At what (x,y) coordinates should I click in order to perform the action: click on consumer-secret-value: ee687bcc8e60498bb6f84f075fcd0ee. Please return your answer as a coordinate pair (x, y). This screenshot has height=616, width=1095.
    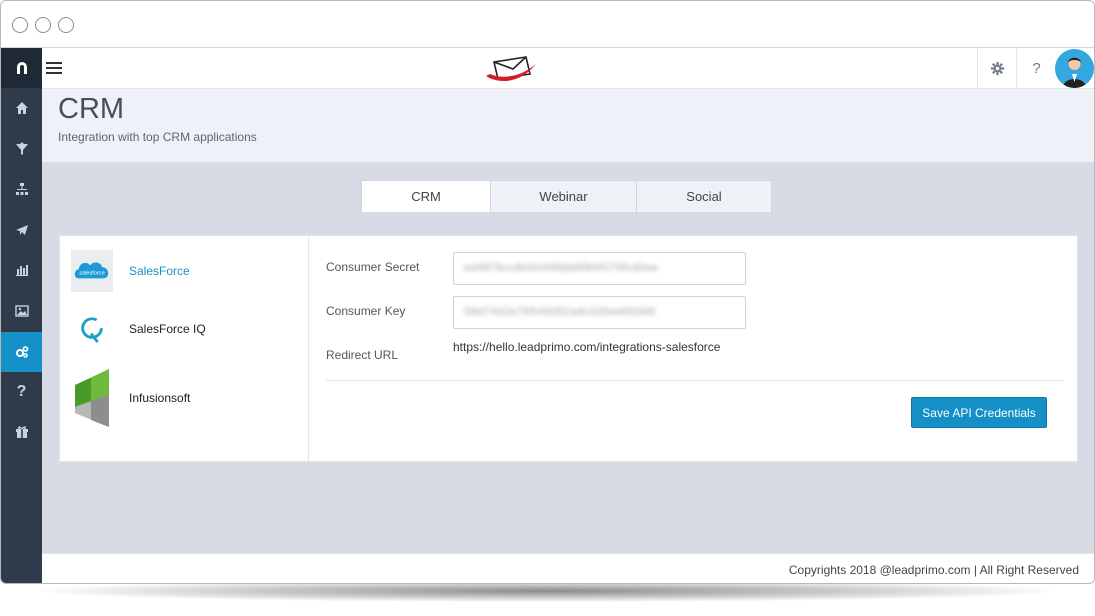
    Looking at the image, I should click on (561, 268).